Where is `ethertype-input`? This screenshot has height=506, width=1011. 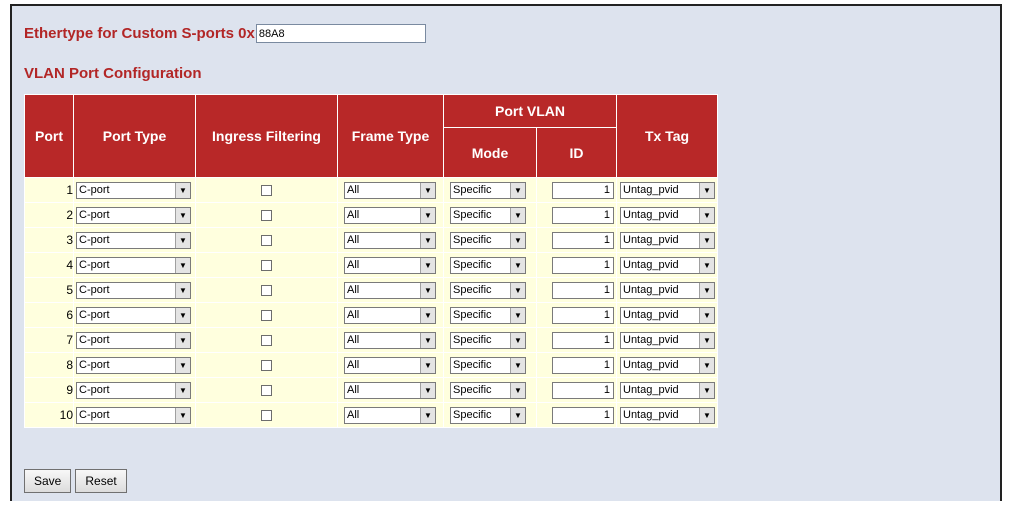
ethertype-input is located at coordinates (340, 33).